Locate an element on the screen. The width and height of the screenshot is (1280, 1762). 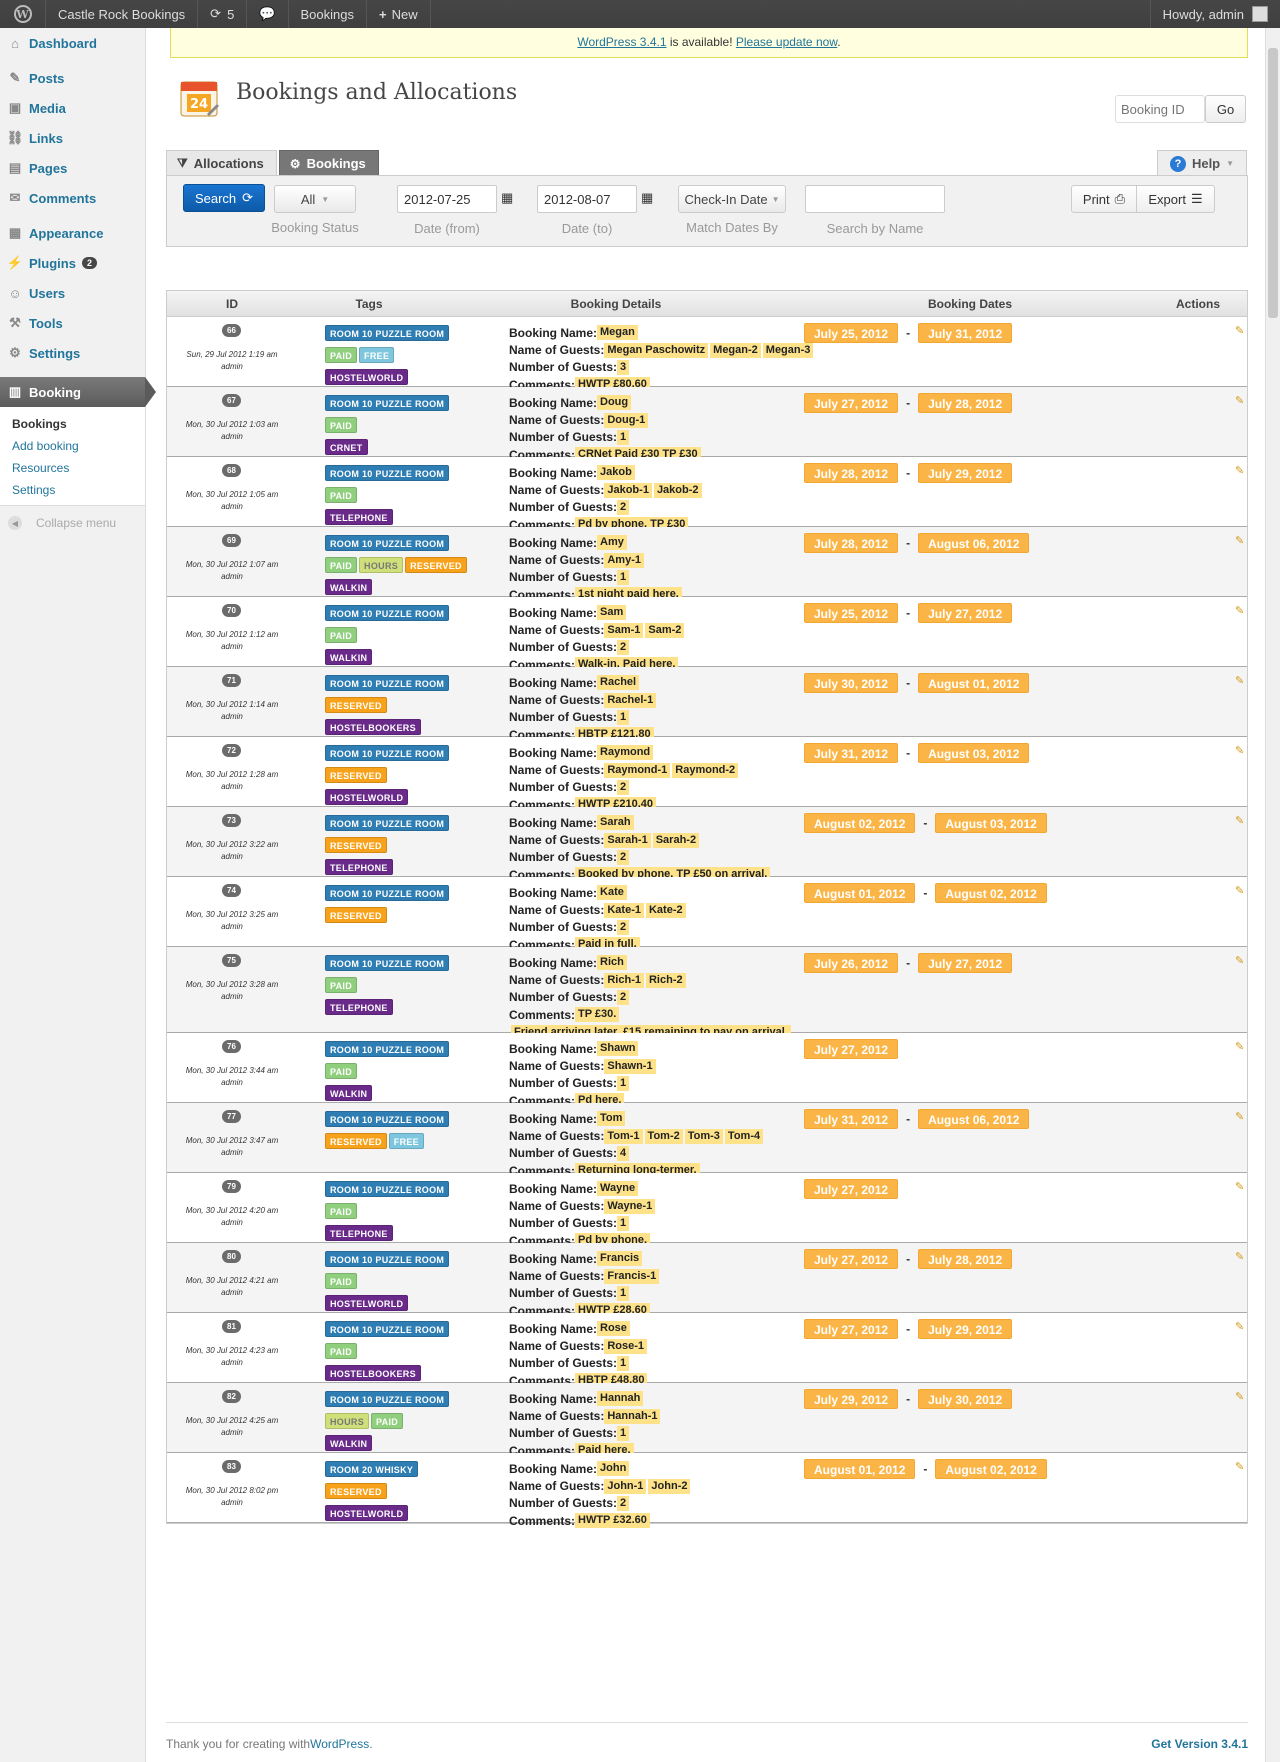
tag-src: HOSTELWORLD is located at coordinates (367, 1303).